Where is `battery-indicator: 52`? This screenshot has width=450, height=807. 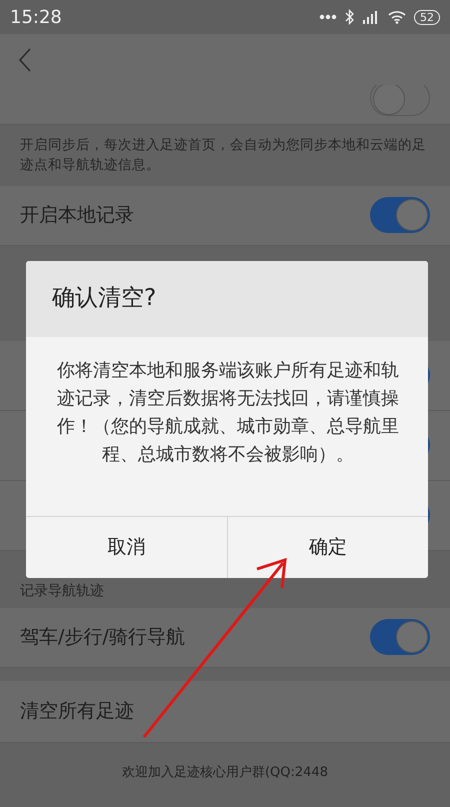
battery-indicator: 52 is located at coordinates (427, 17).